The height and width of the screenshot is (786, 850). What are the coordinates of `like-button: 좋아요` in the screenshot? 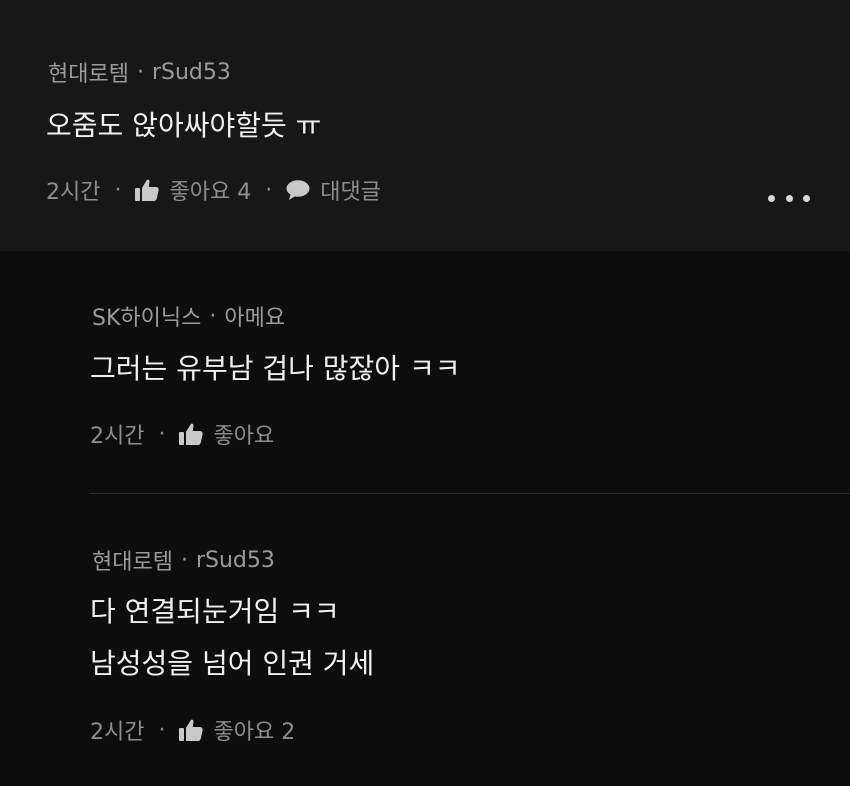 It's located at (226, 434).